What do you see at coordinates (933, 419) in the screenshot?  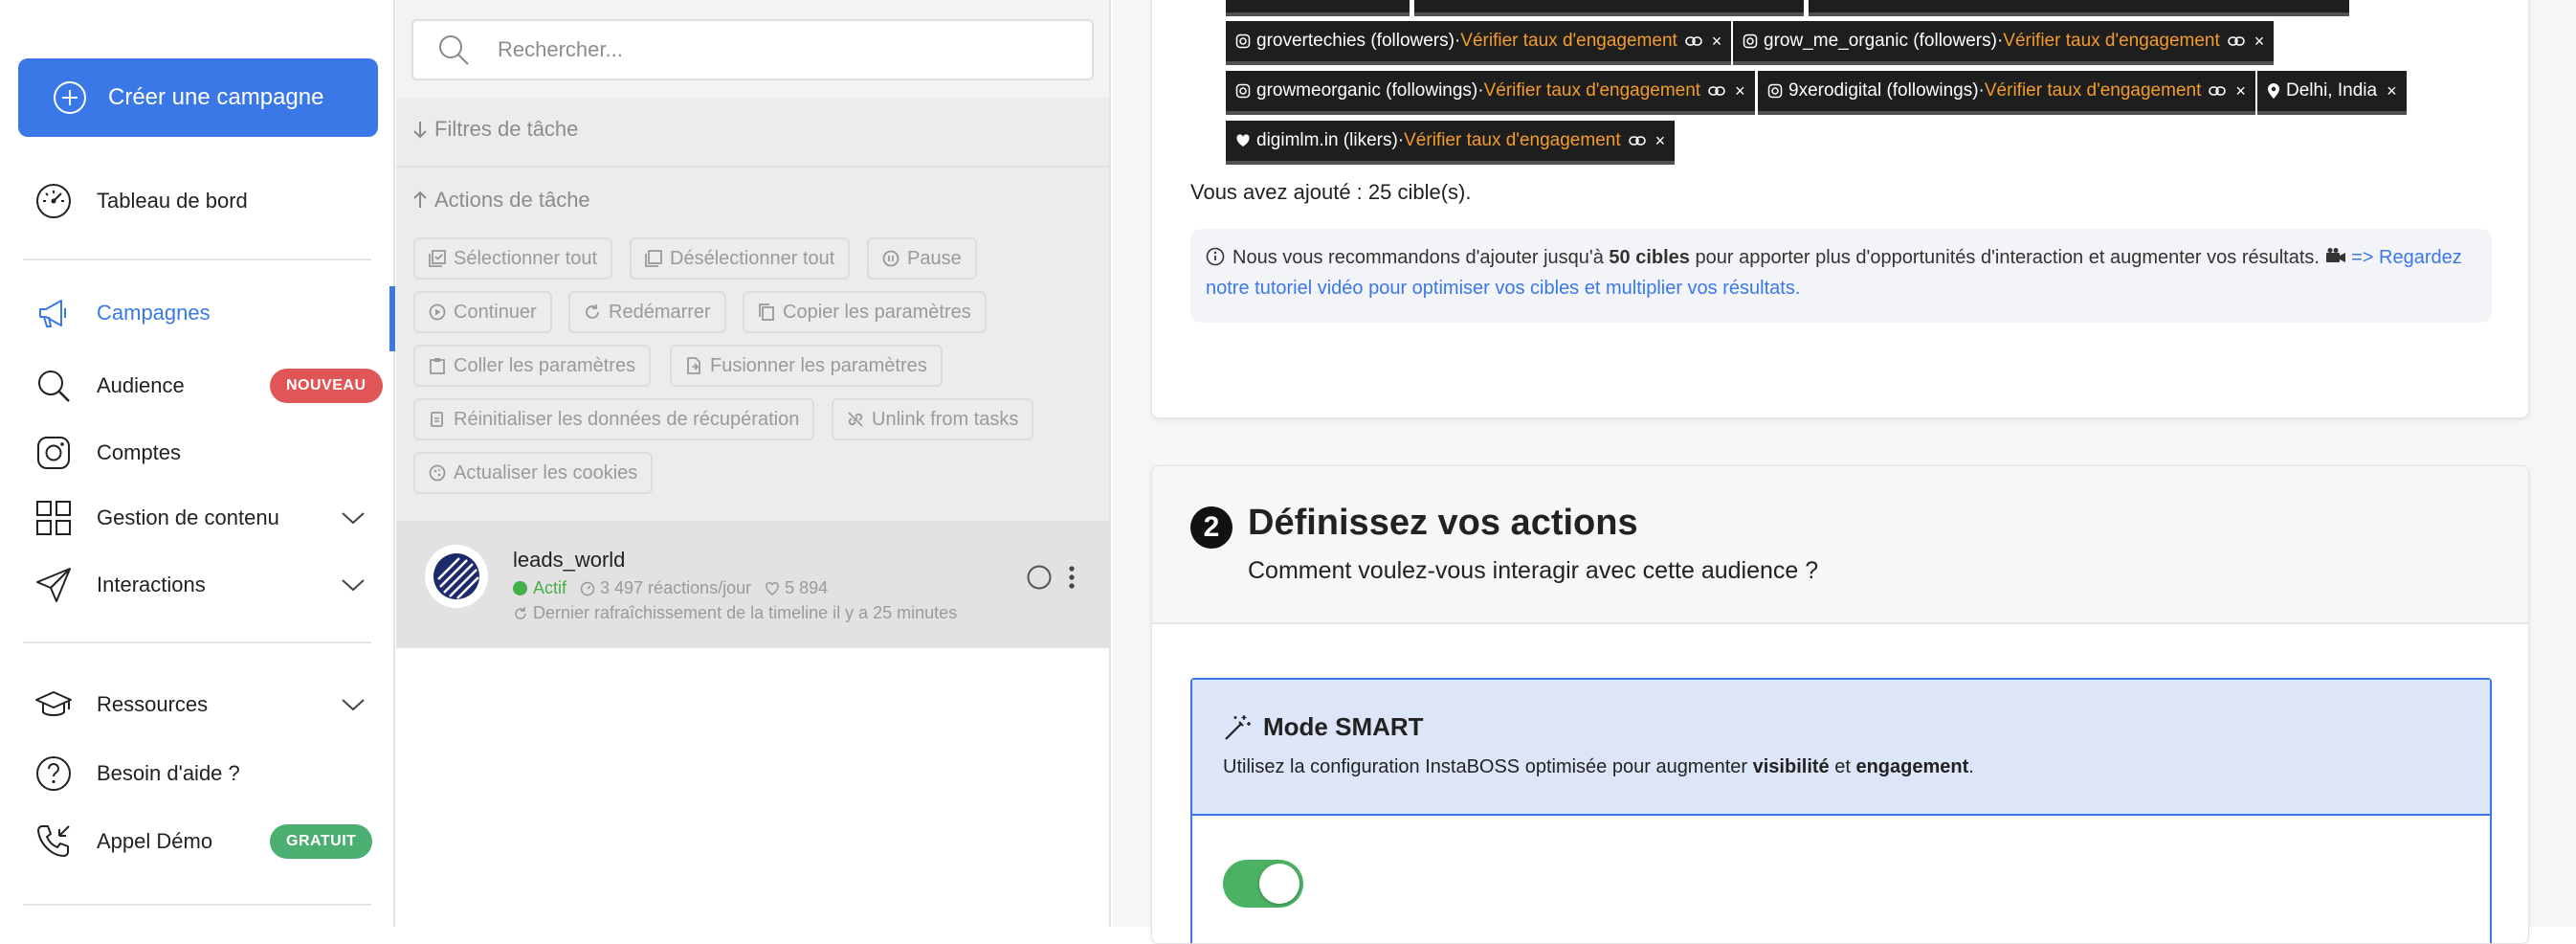 I see `unlink-button: Unlink from tasks` at bounding box center [933, 419].